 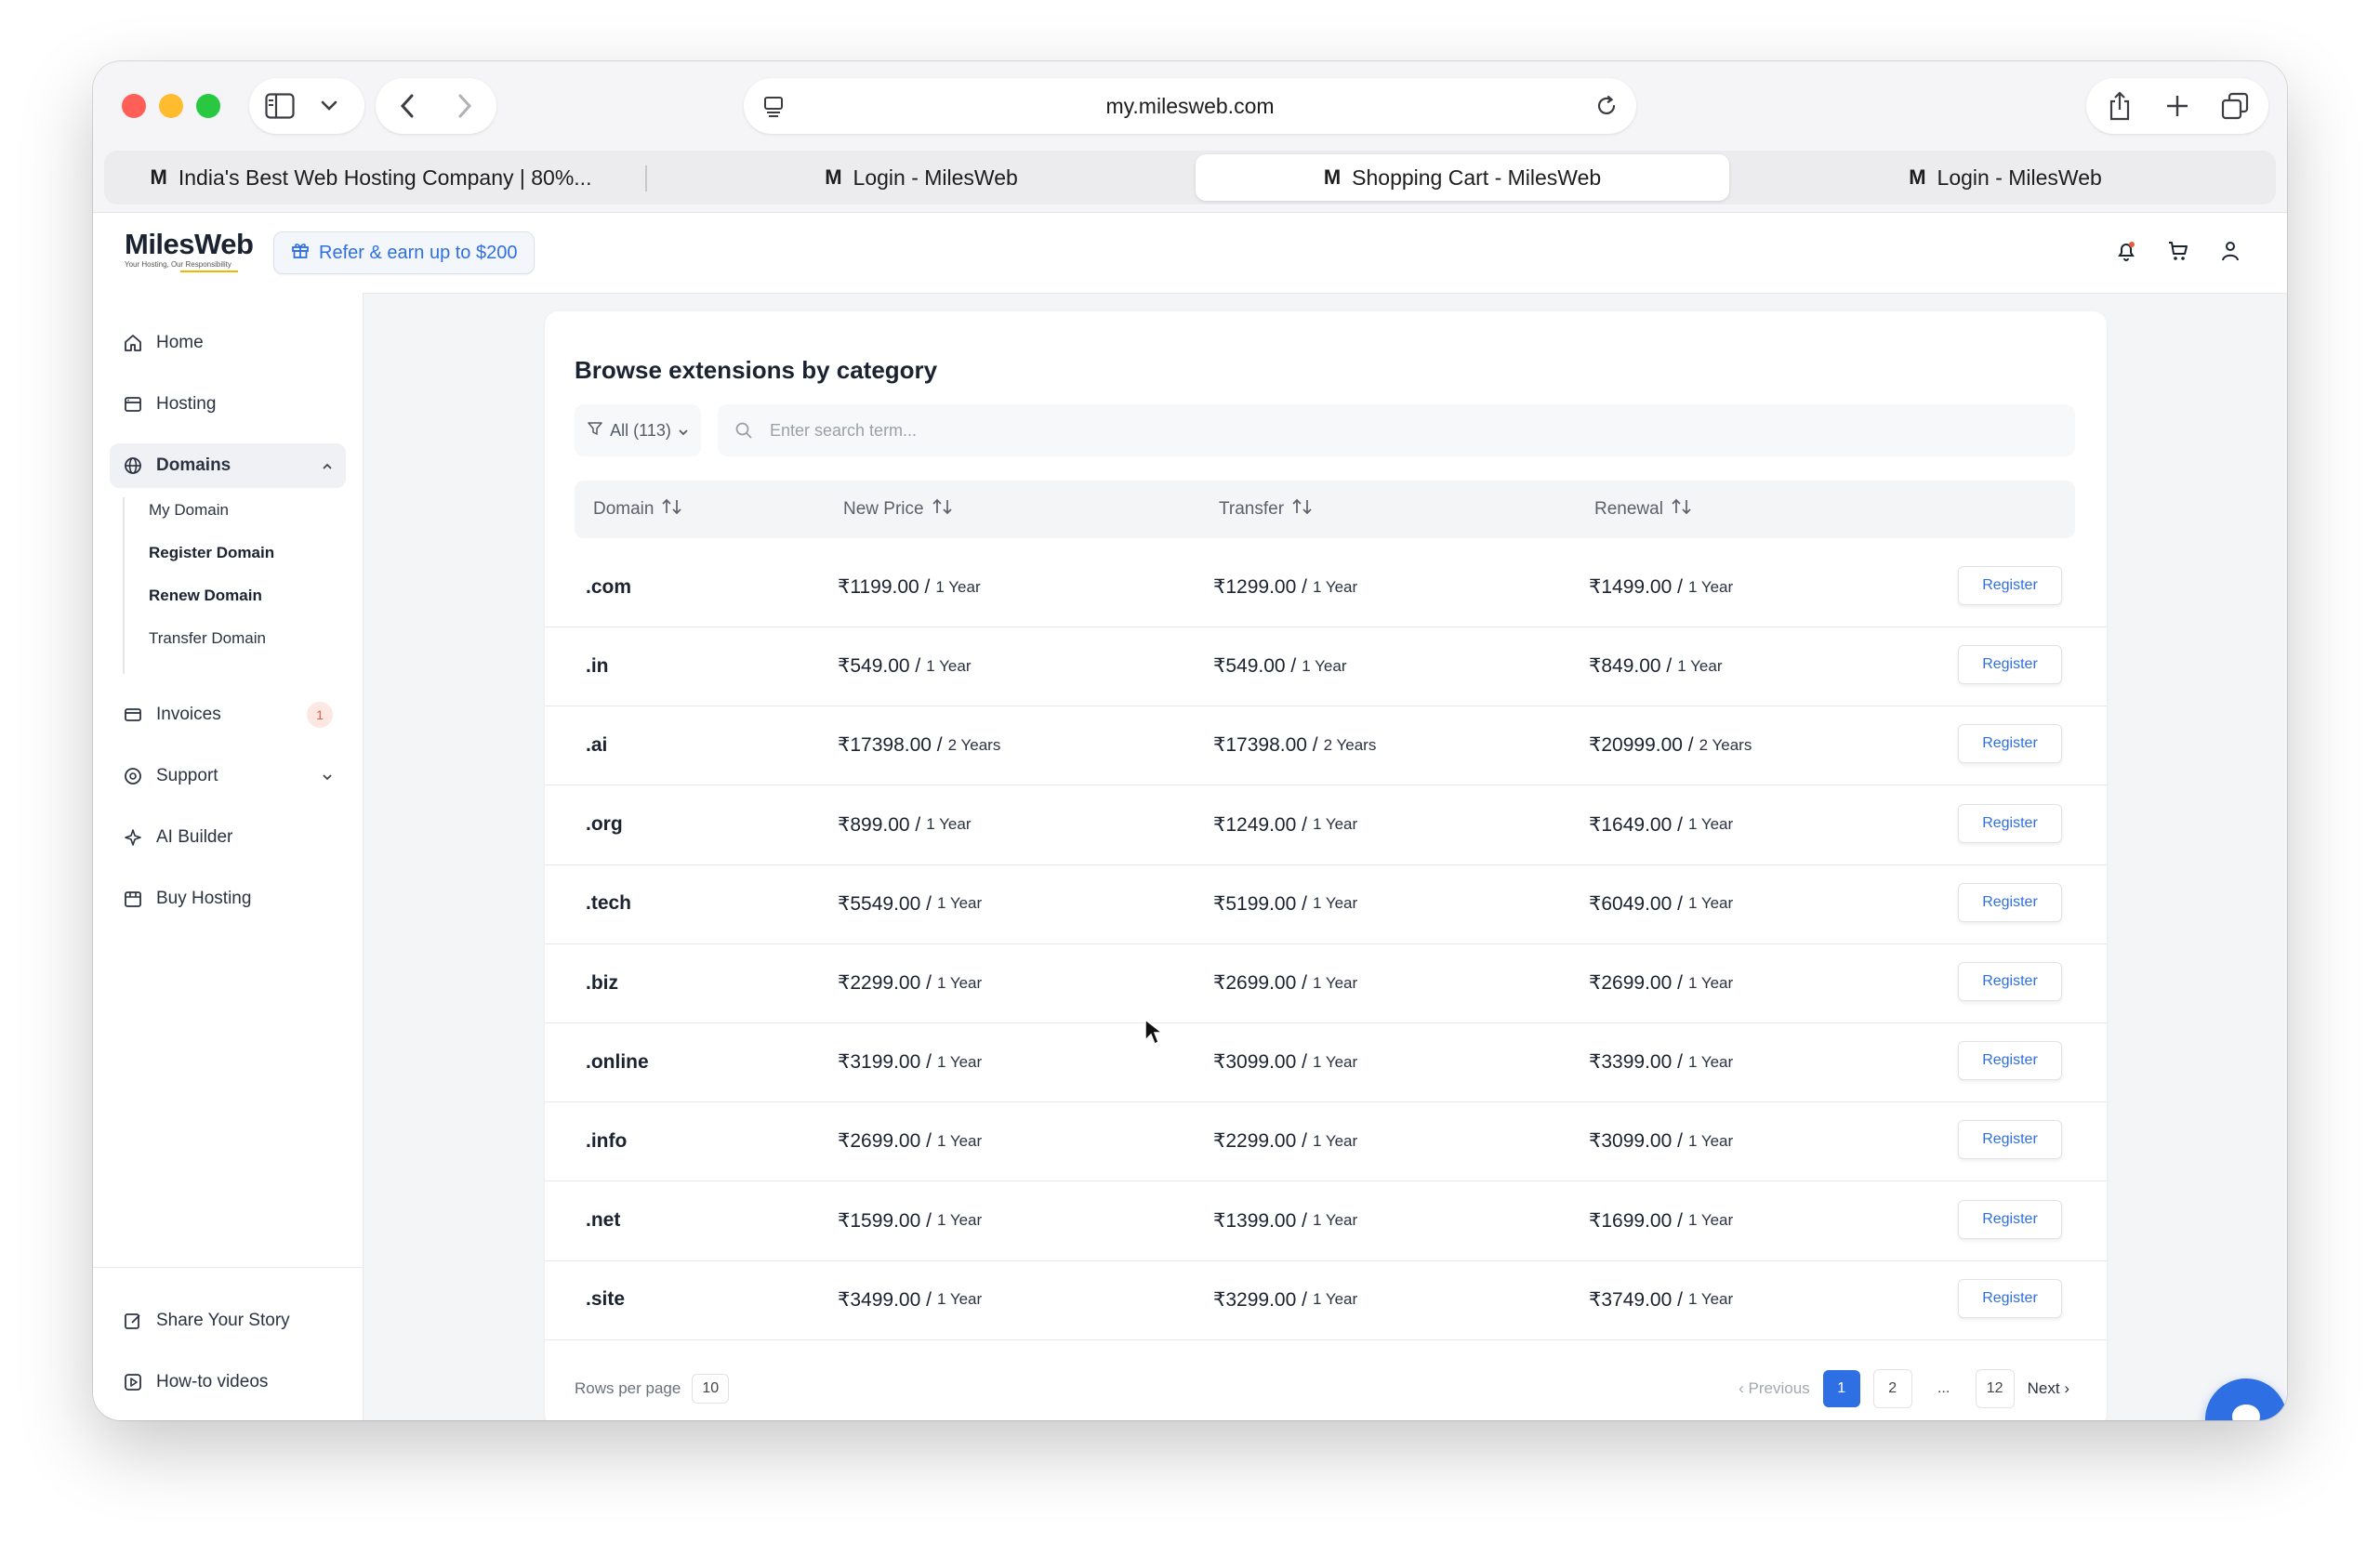 I want to click on next-page-button: Next ›, so click(x=2048, y=1388).